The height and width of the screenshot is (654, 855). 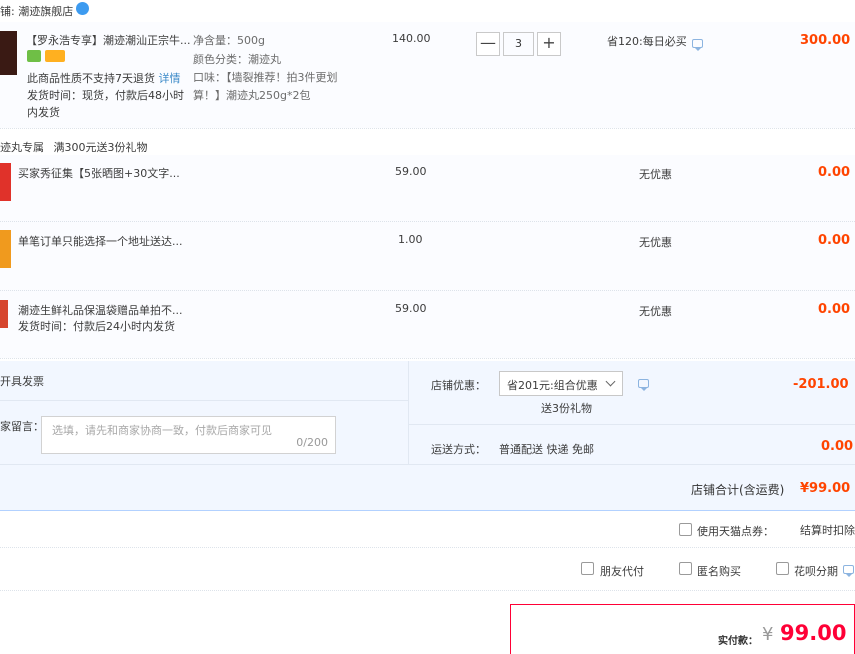 I want to click on promo-title: 迹丸专属, so click(x=22, y=147).